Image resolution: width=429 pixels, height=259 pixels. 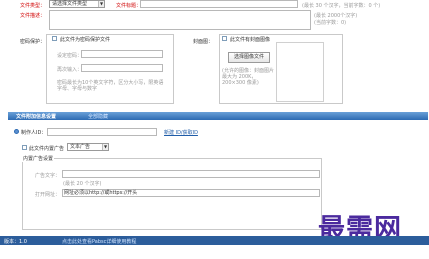 I want to click on password-set-label: 设定密码：, so click(x=70, y=56).